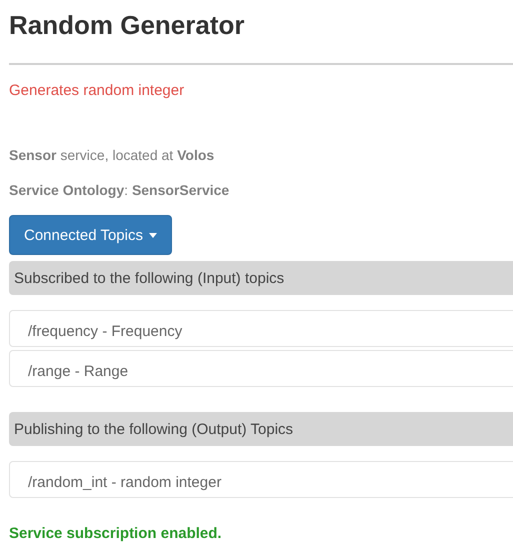 The width and height of the screenshot is (513, 542). I want to click on topic-item: /range - Range, so click(261, 368).